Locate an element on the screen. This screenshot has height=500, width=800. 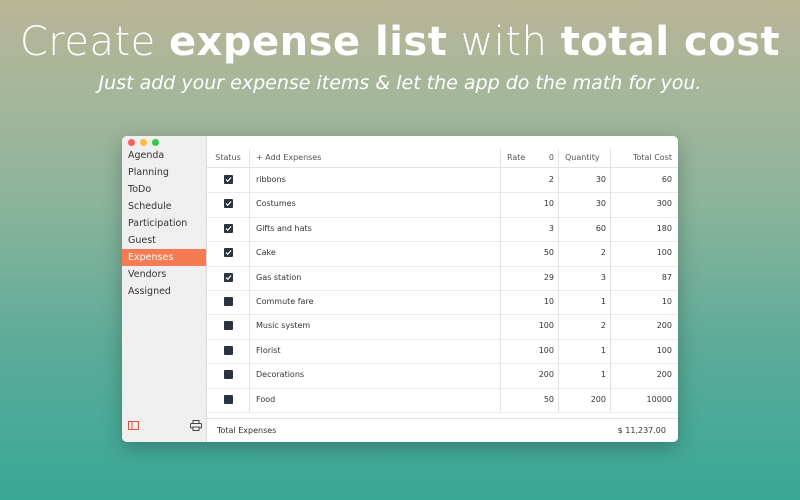
hero-title-pre: Create is located at coordinates (94, 42).